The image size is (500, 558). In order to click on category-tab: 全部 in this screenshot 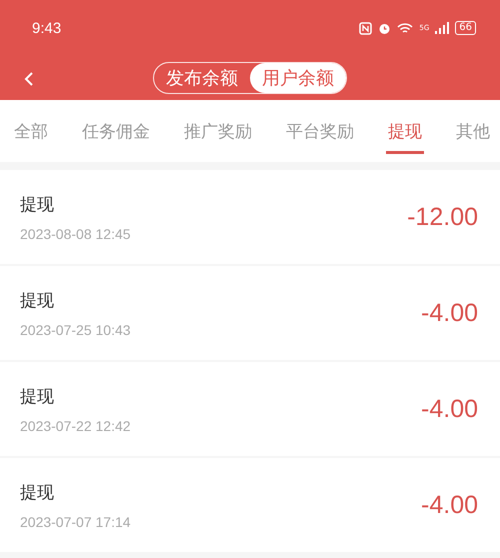, I will do `click(31, 131)`.